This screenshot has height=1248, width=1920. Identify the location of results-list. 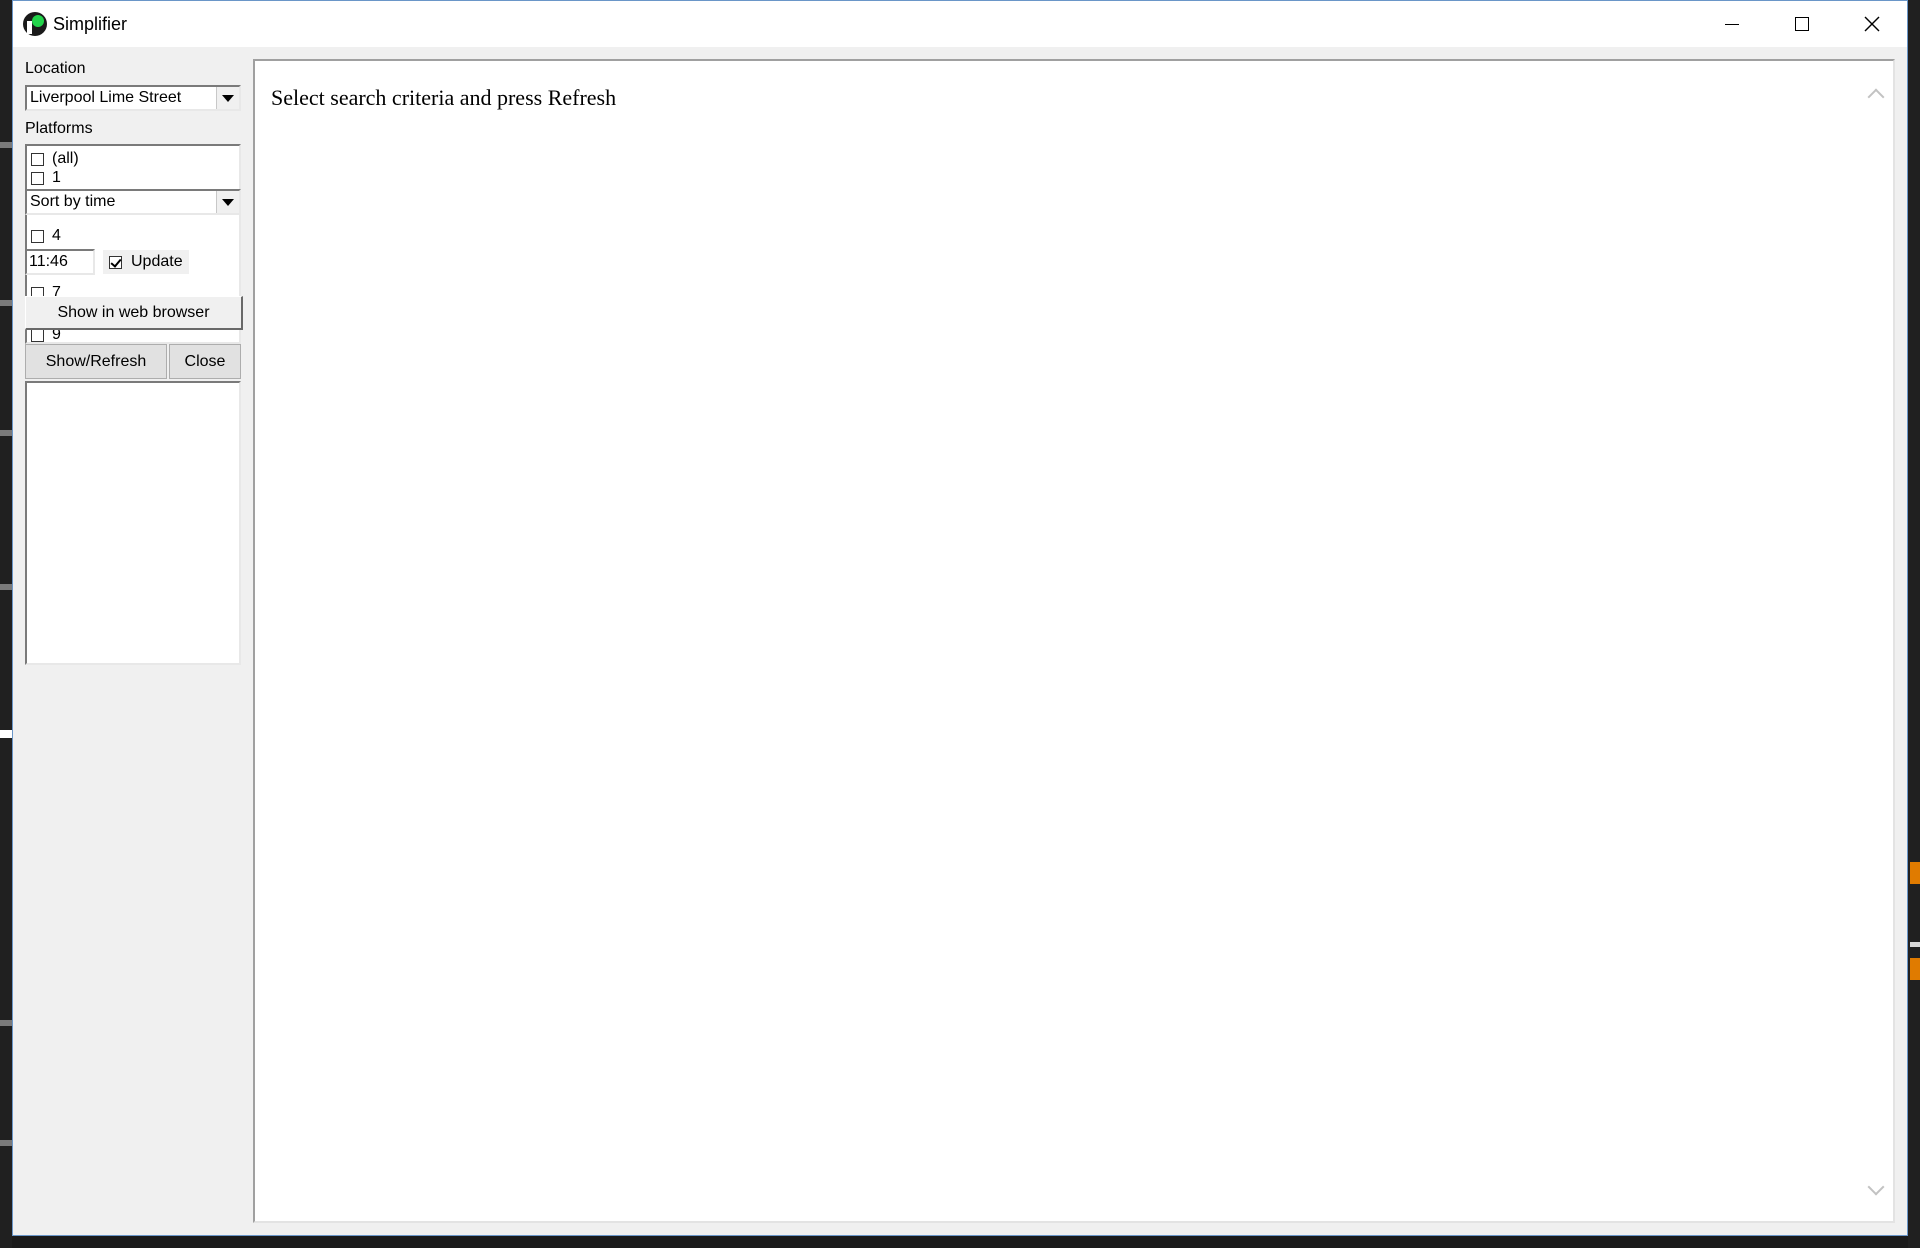
(133, 523).